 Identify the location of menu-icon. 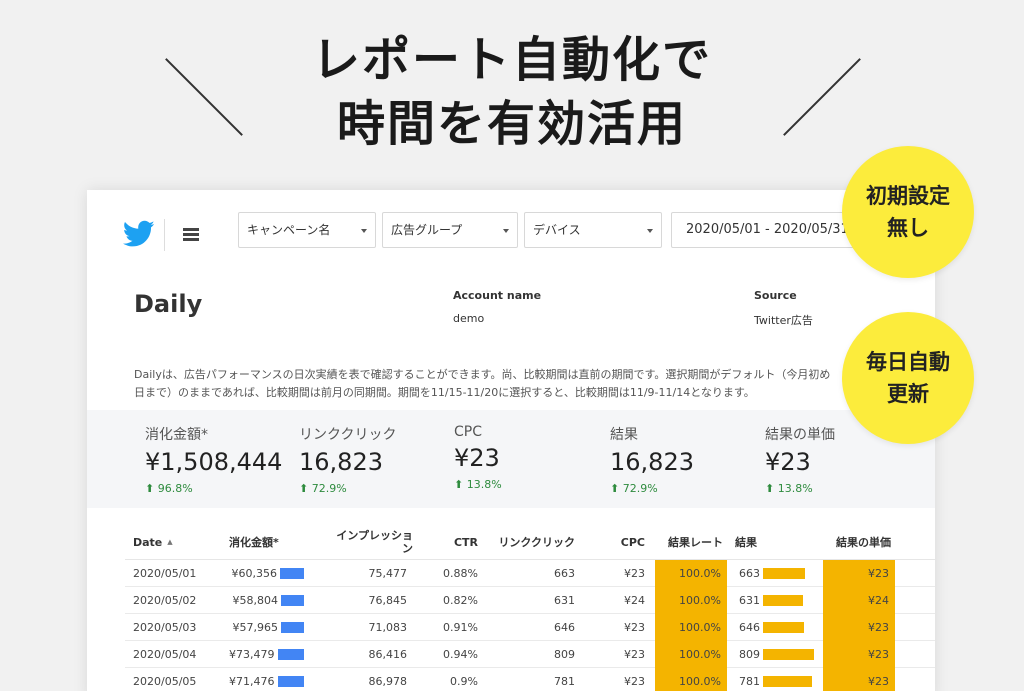
(191, 234).